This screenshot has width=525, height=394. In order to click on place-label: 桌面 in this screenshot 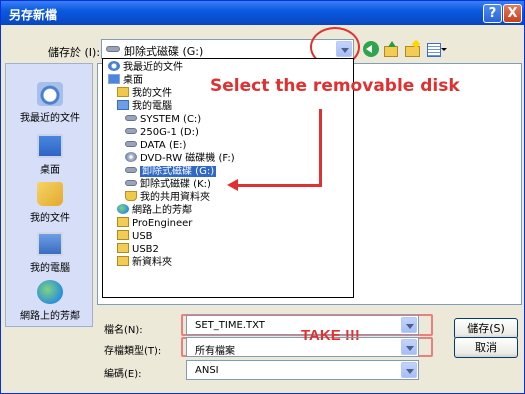, I will do `click(50, 170)`.